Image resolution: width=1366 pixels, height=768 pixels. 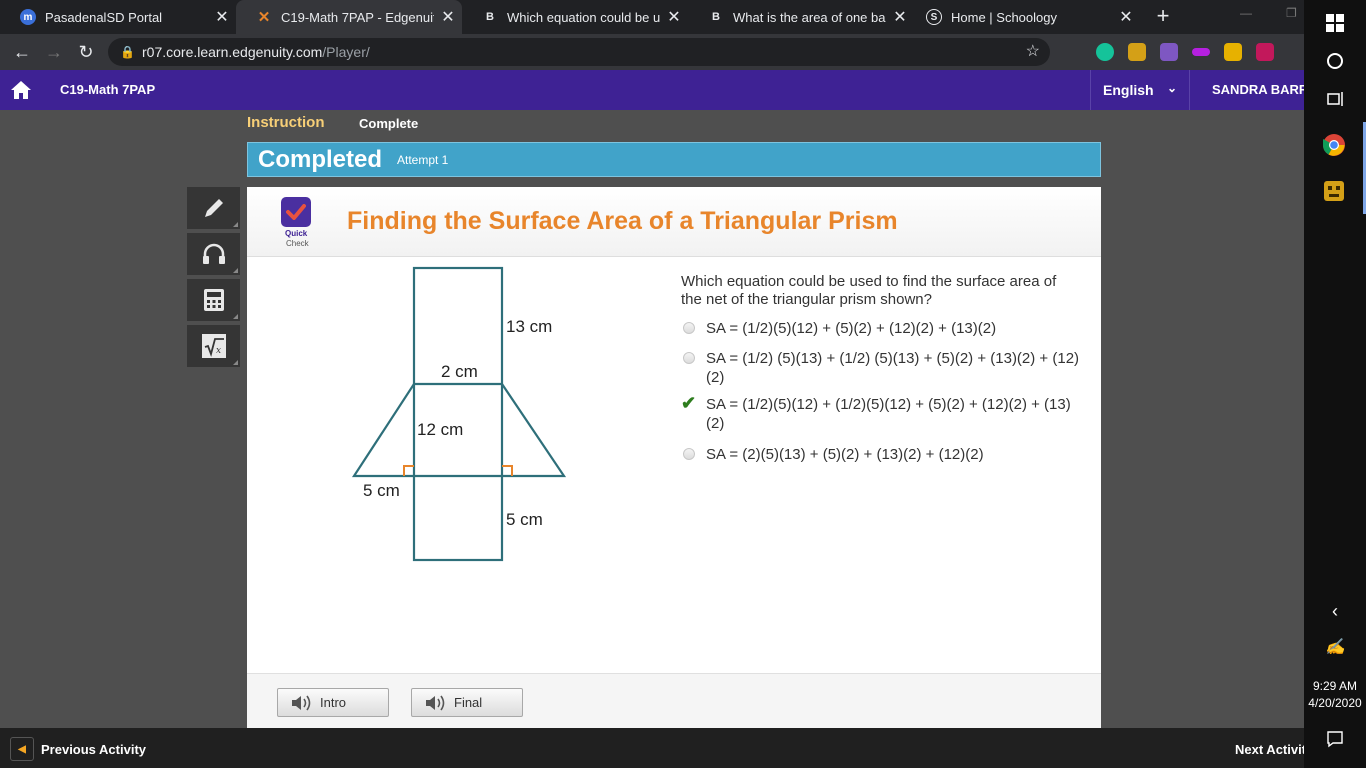 What do you see at coordinates (54, 52) in the screenshot?
I see `forward-arrow-icon: →` at bounding box center [54, 52].